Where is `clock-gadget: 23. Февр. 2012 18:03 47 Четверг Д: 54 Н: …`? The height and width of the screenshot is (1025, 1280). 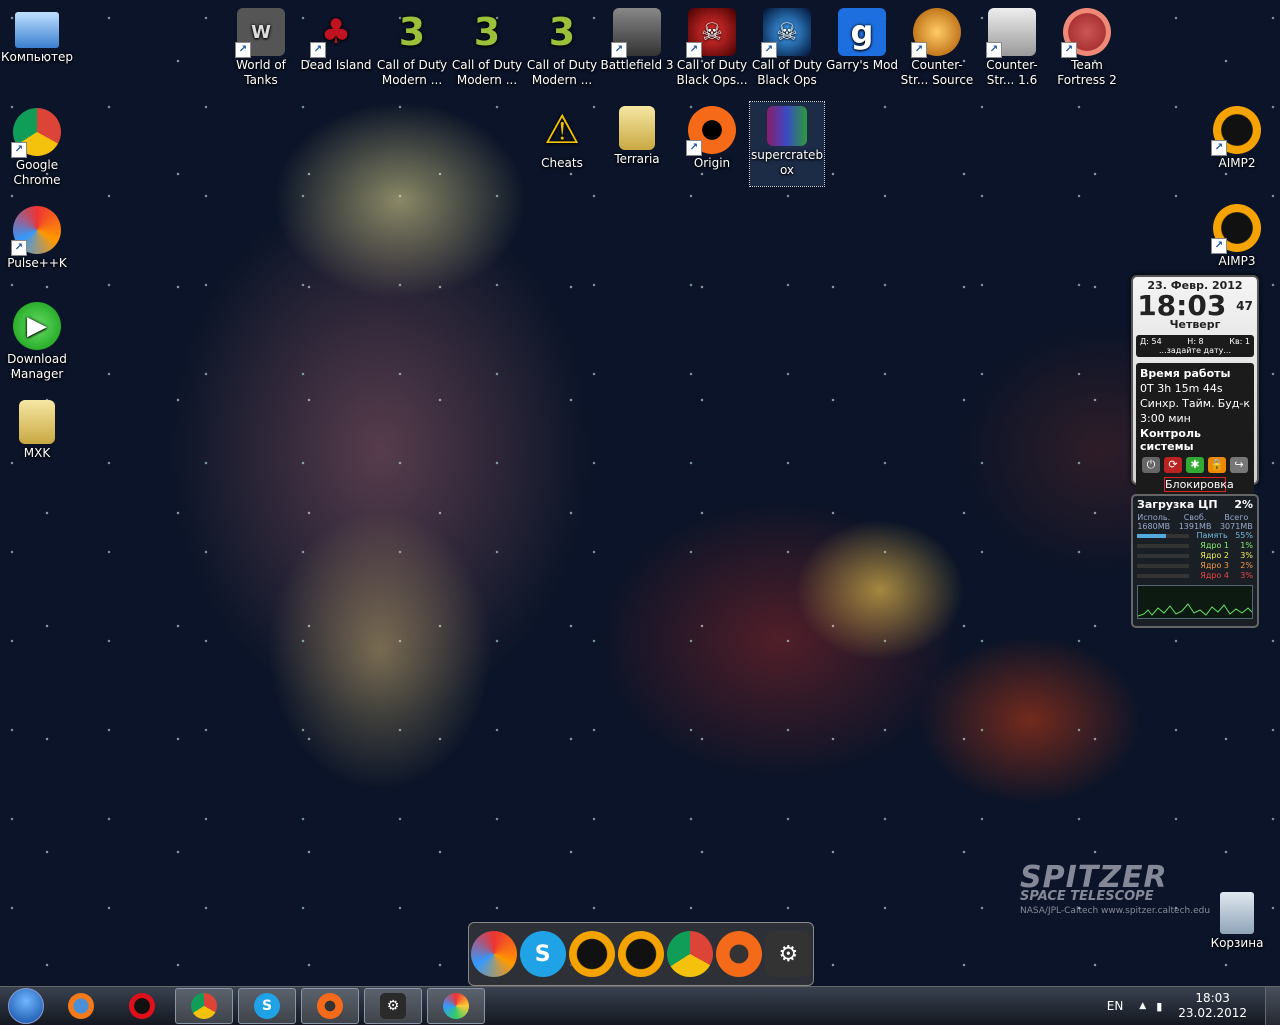 clock-gadget: 23. Февр. 2012 18:03 47 Четверг Д: 54 Н: … is located at coordinates (1195, 384).